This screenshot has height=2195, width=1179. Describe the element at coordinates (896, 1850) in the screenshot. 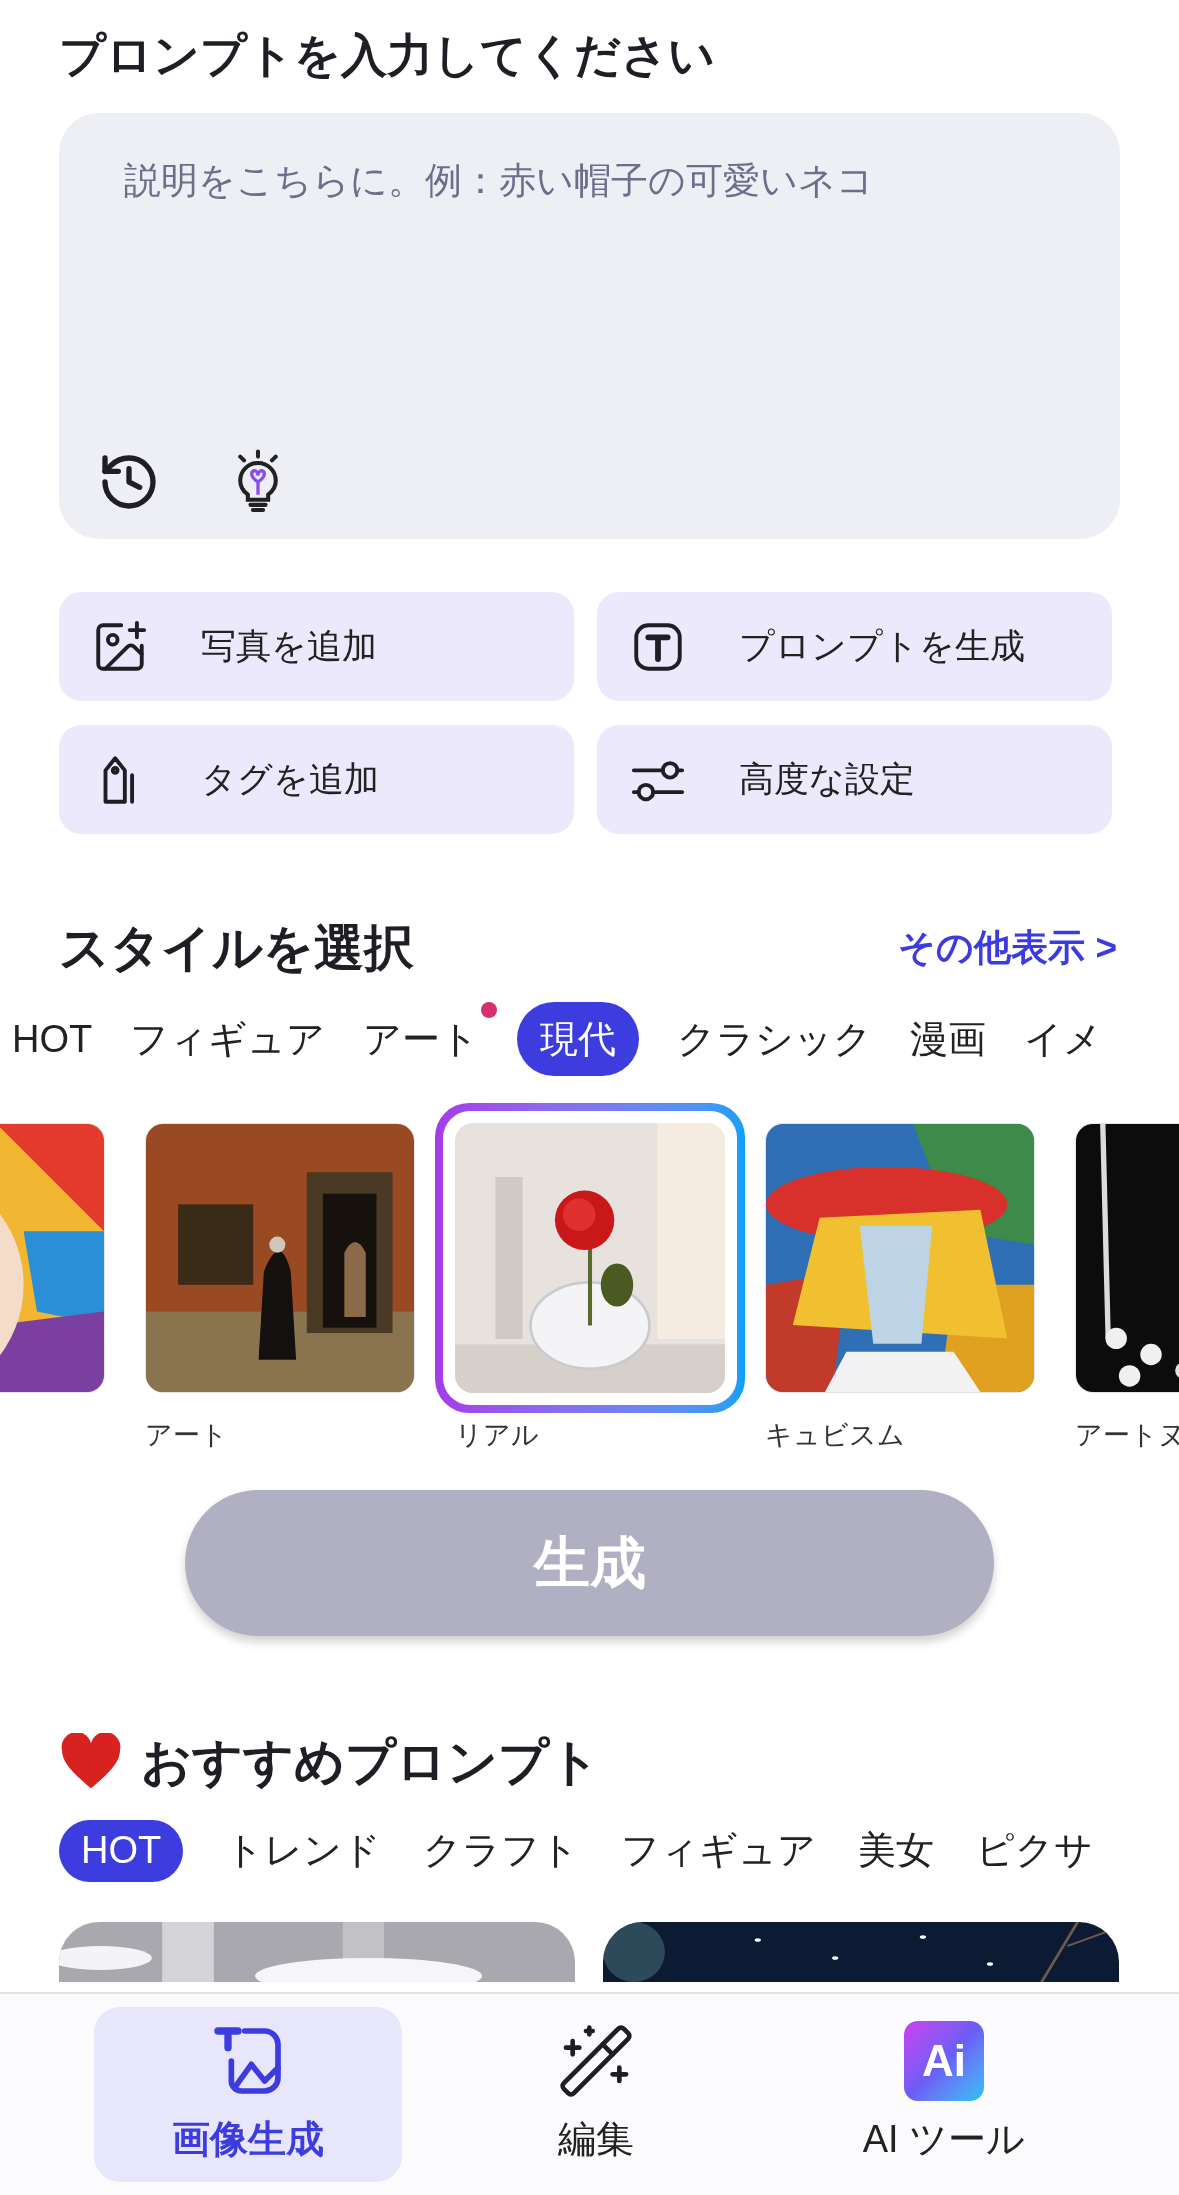

I see `prompt-category-tab: 美女` at that location.